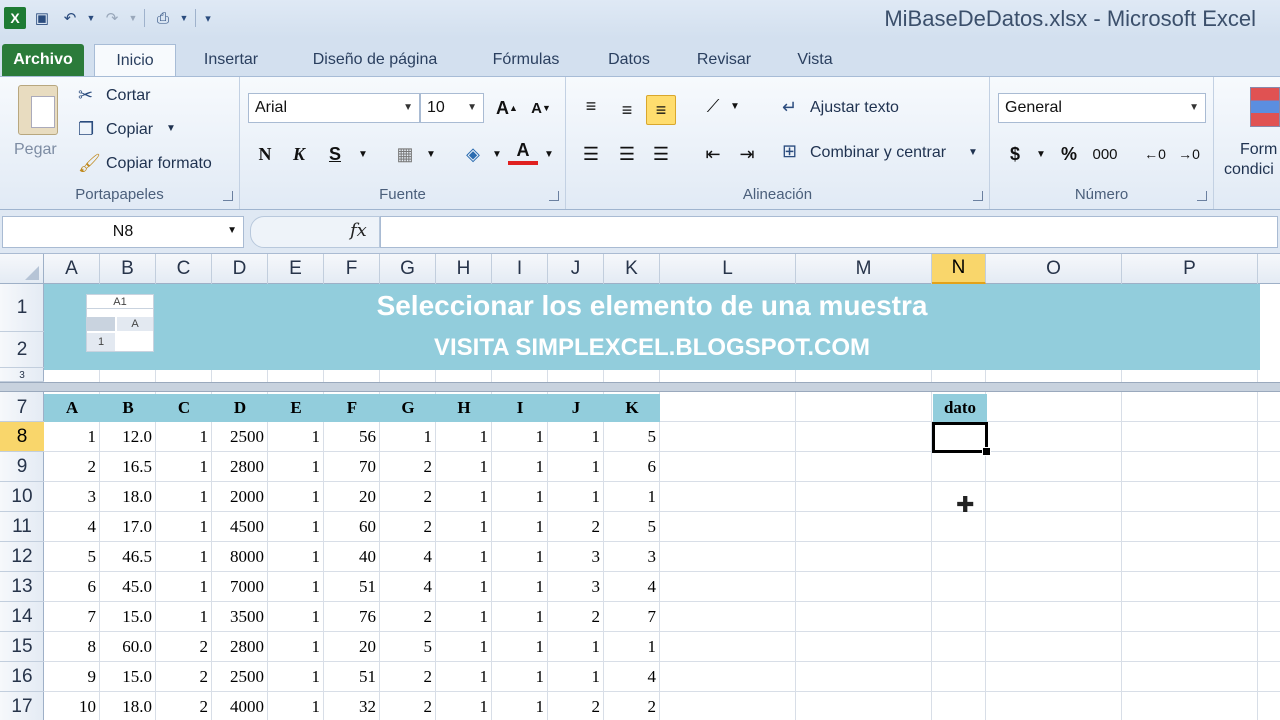  What do you see at coordinates (352, 557) in the screenshot?
I see `table-cell: 40` at bounding box center [352, 557].